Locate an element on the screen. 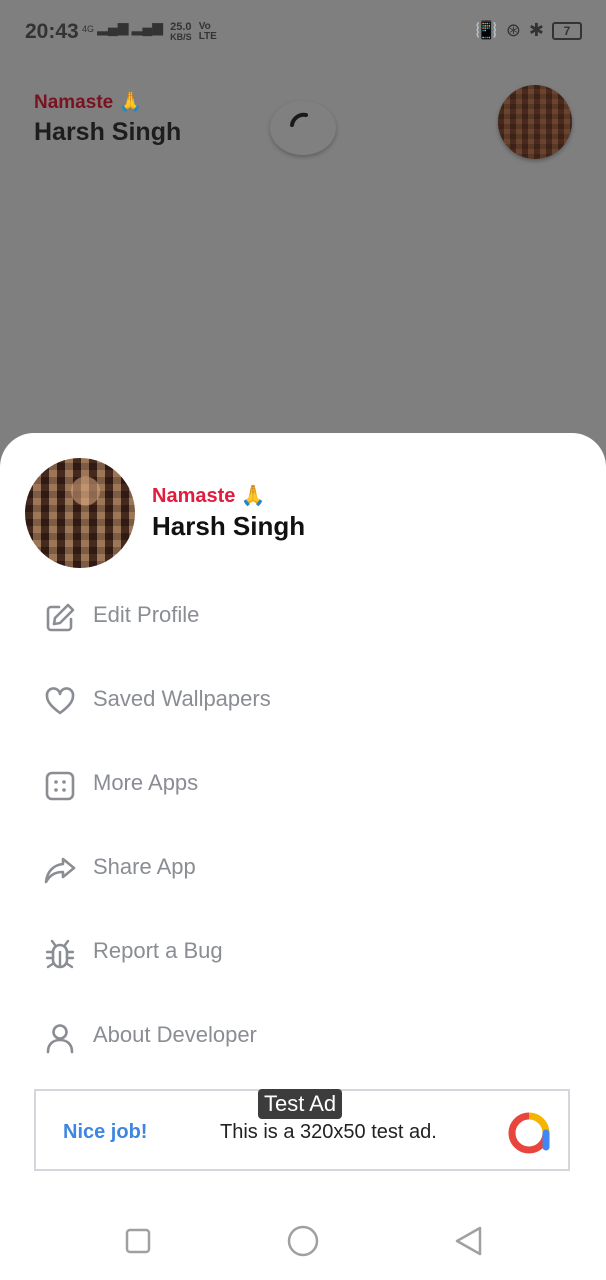 The image size is (606, 1280). heart-icon is located at coordinates (60, 701).